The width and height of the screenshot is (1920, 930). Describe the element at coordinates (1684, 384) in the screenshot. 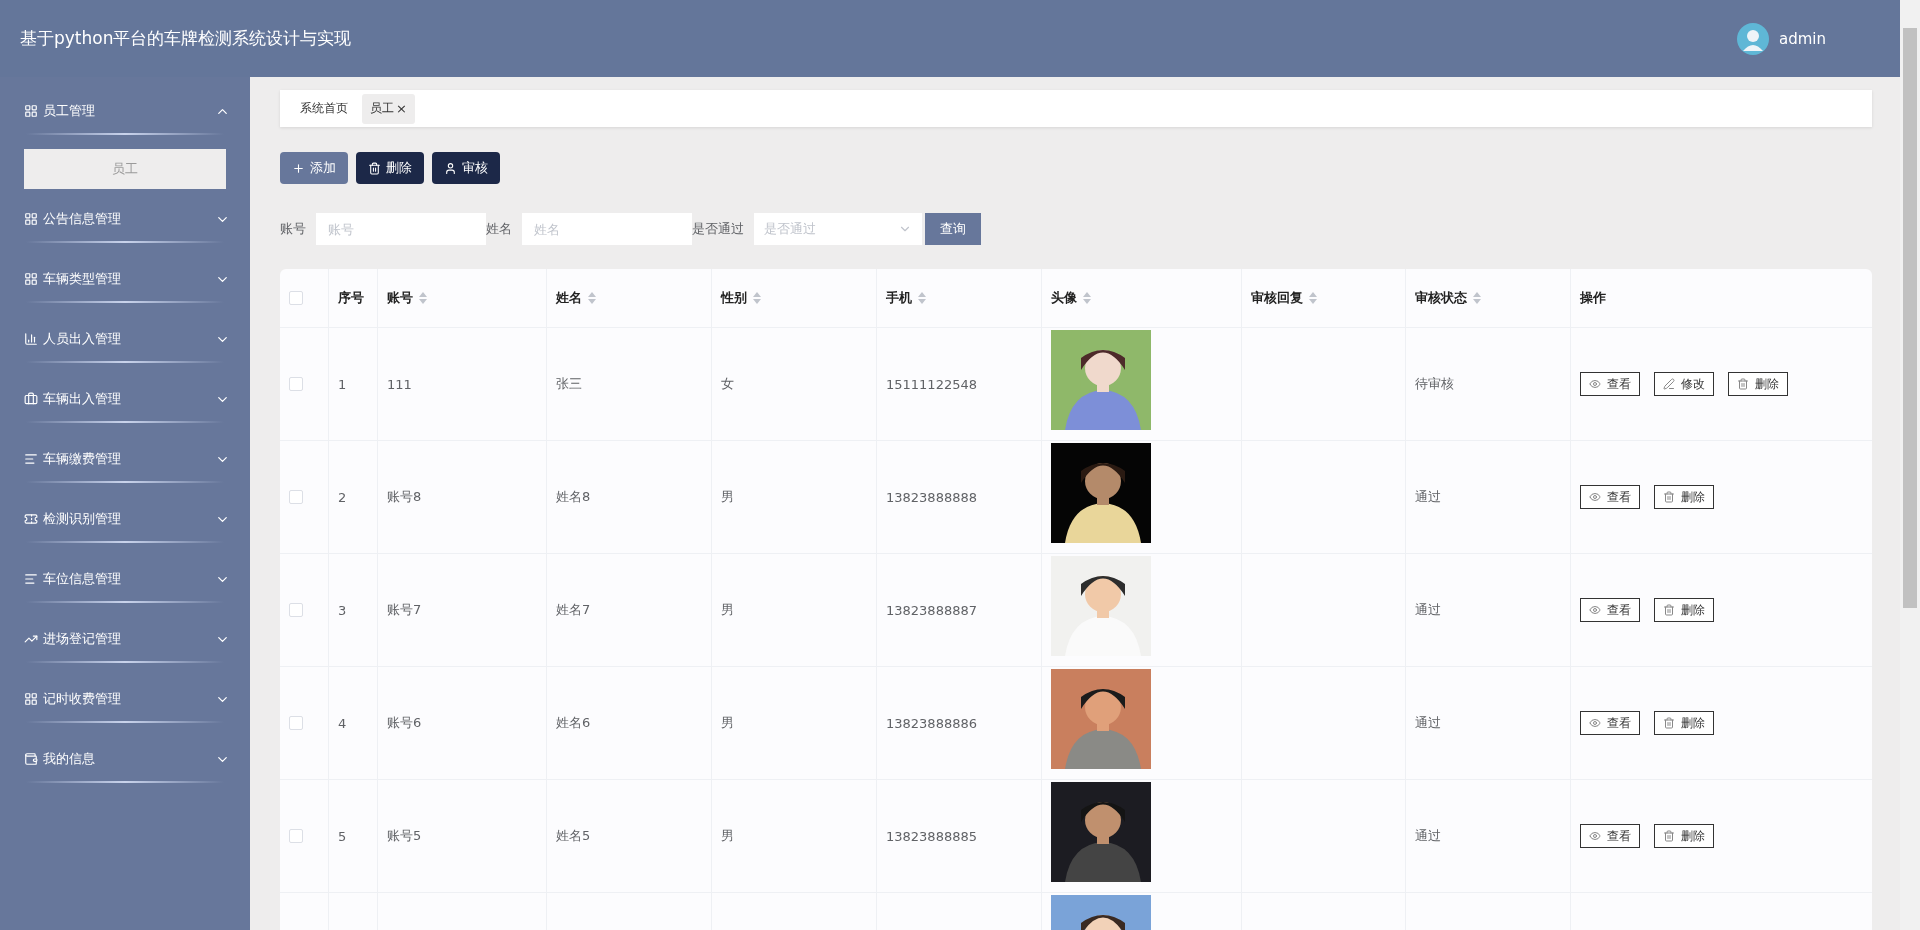

I see `edit-button: 修改` at that location.